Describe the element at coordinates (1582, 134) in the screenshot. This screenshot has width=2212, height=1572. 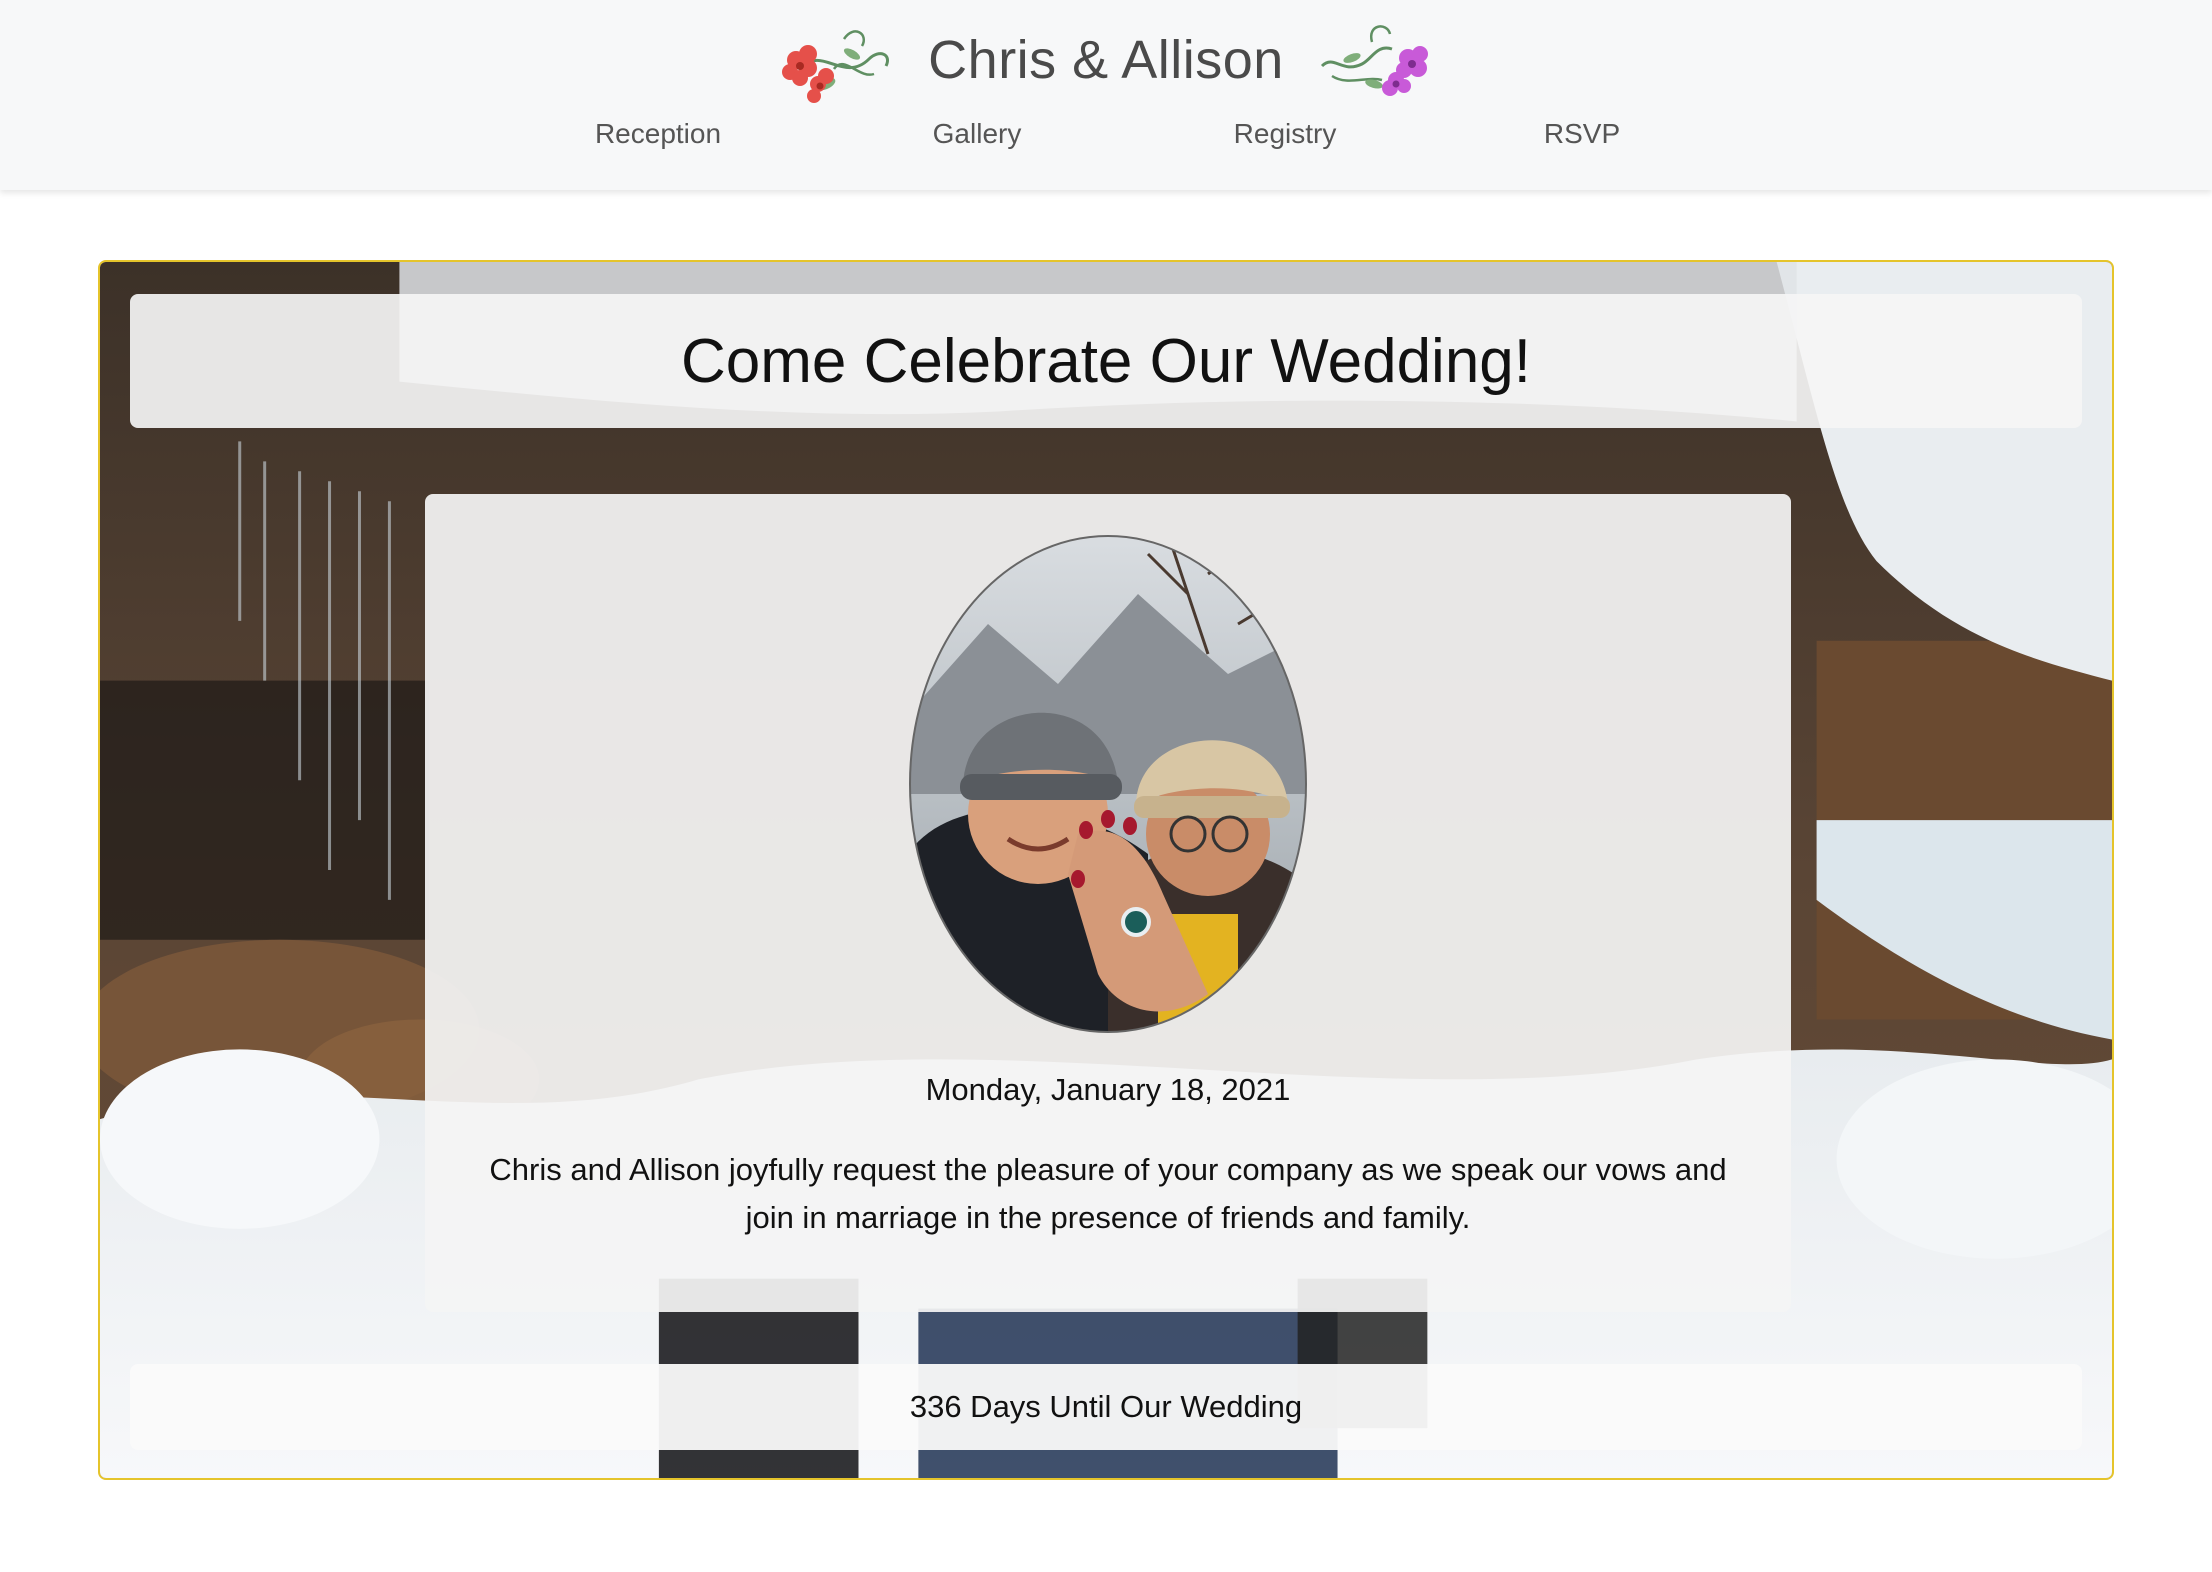
I see `nav-rsvp: RSVP` at that location.